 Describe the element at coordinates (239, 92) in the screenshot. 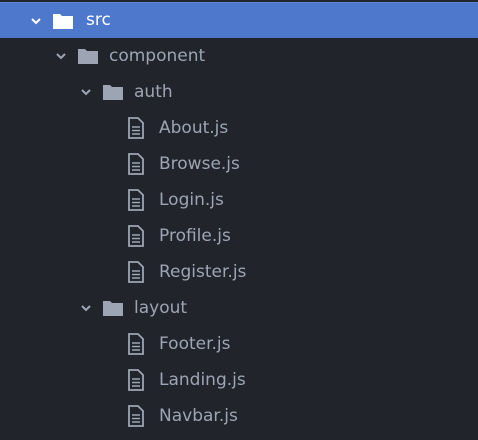

I see `tree-item-auth: auth` at that location.